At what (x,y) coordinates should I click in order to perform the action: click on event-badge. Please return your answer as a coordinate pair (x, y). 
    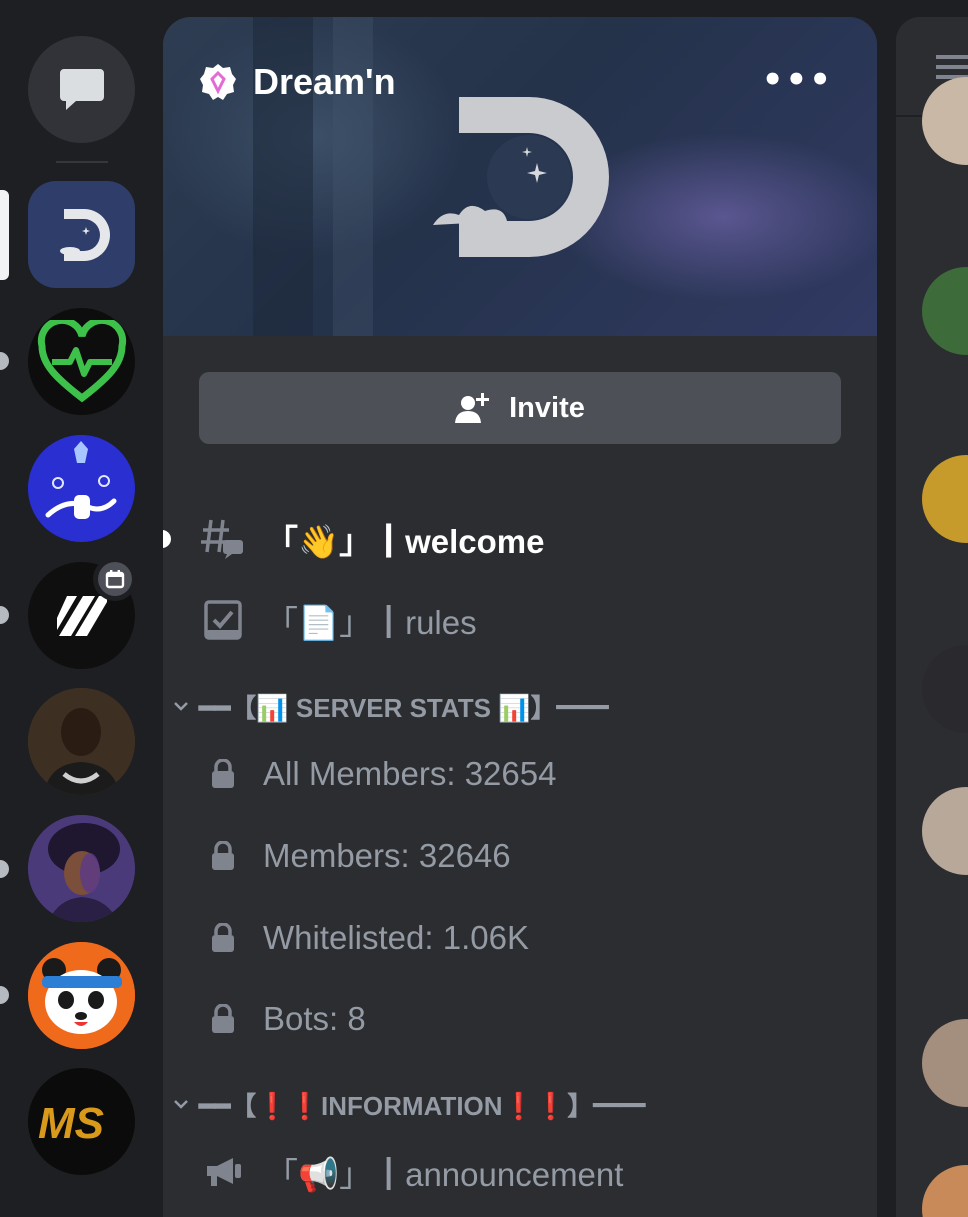
    Looking at the image, I should click on (115, 579).